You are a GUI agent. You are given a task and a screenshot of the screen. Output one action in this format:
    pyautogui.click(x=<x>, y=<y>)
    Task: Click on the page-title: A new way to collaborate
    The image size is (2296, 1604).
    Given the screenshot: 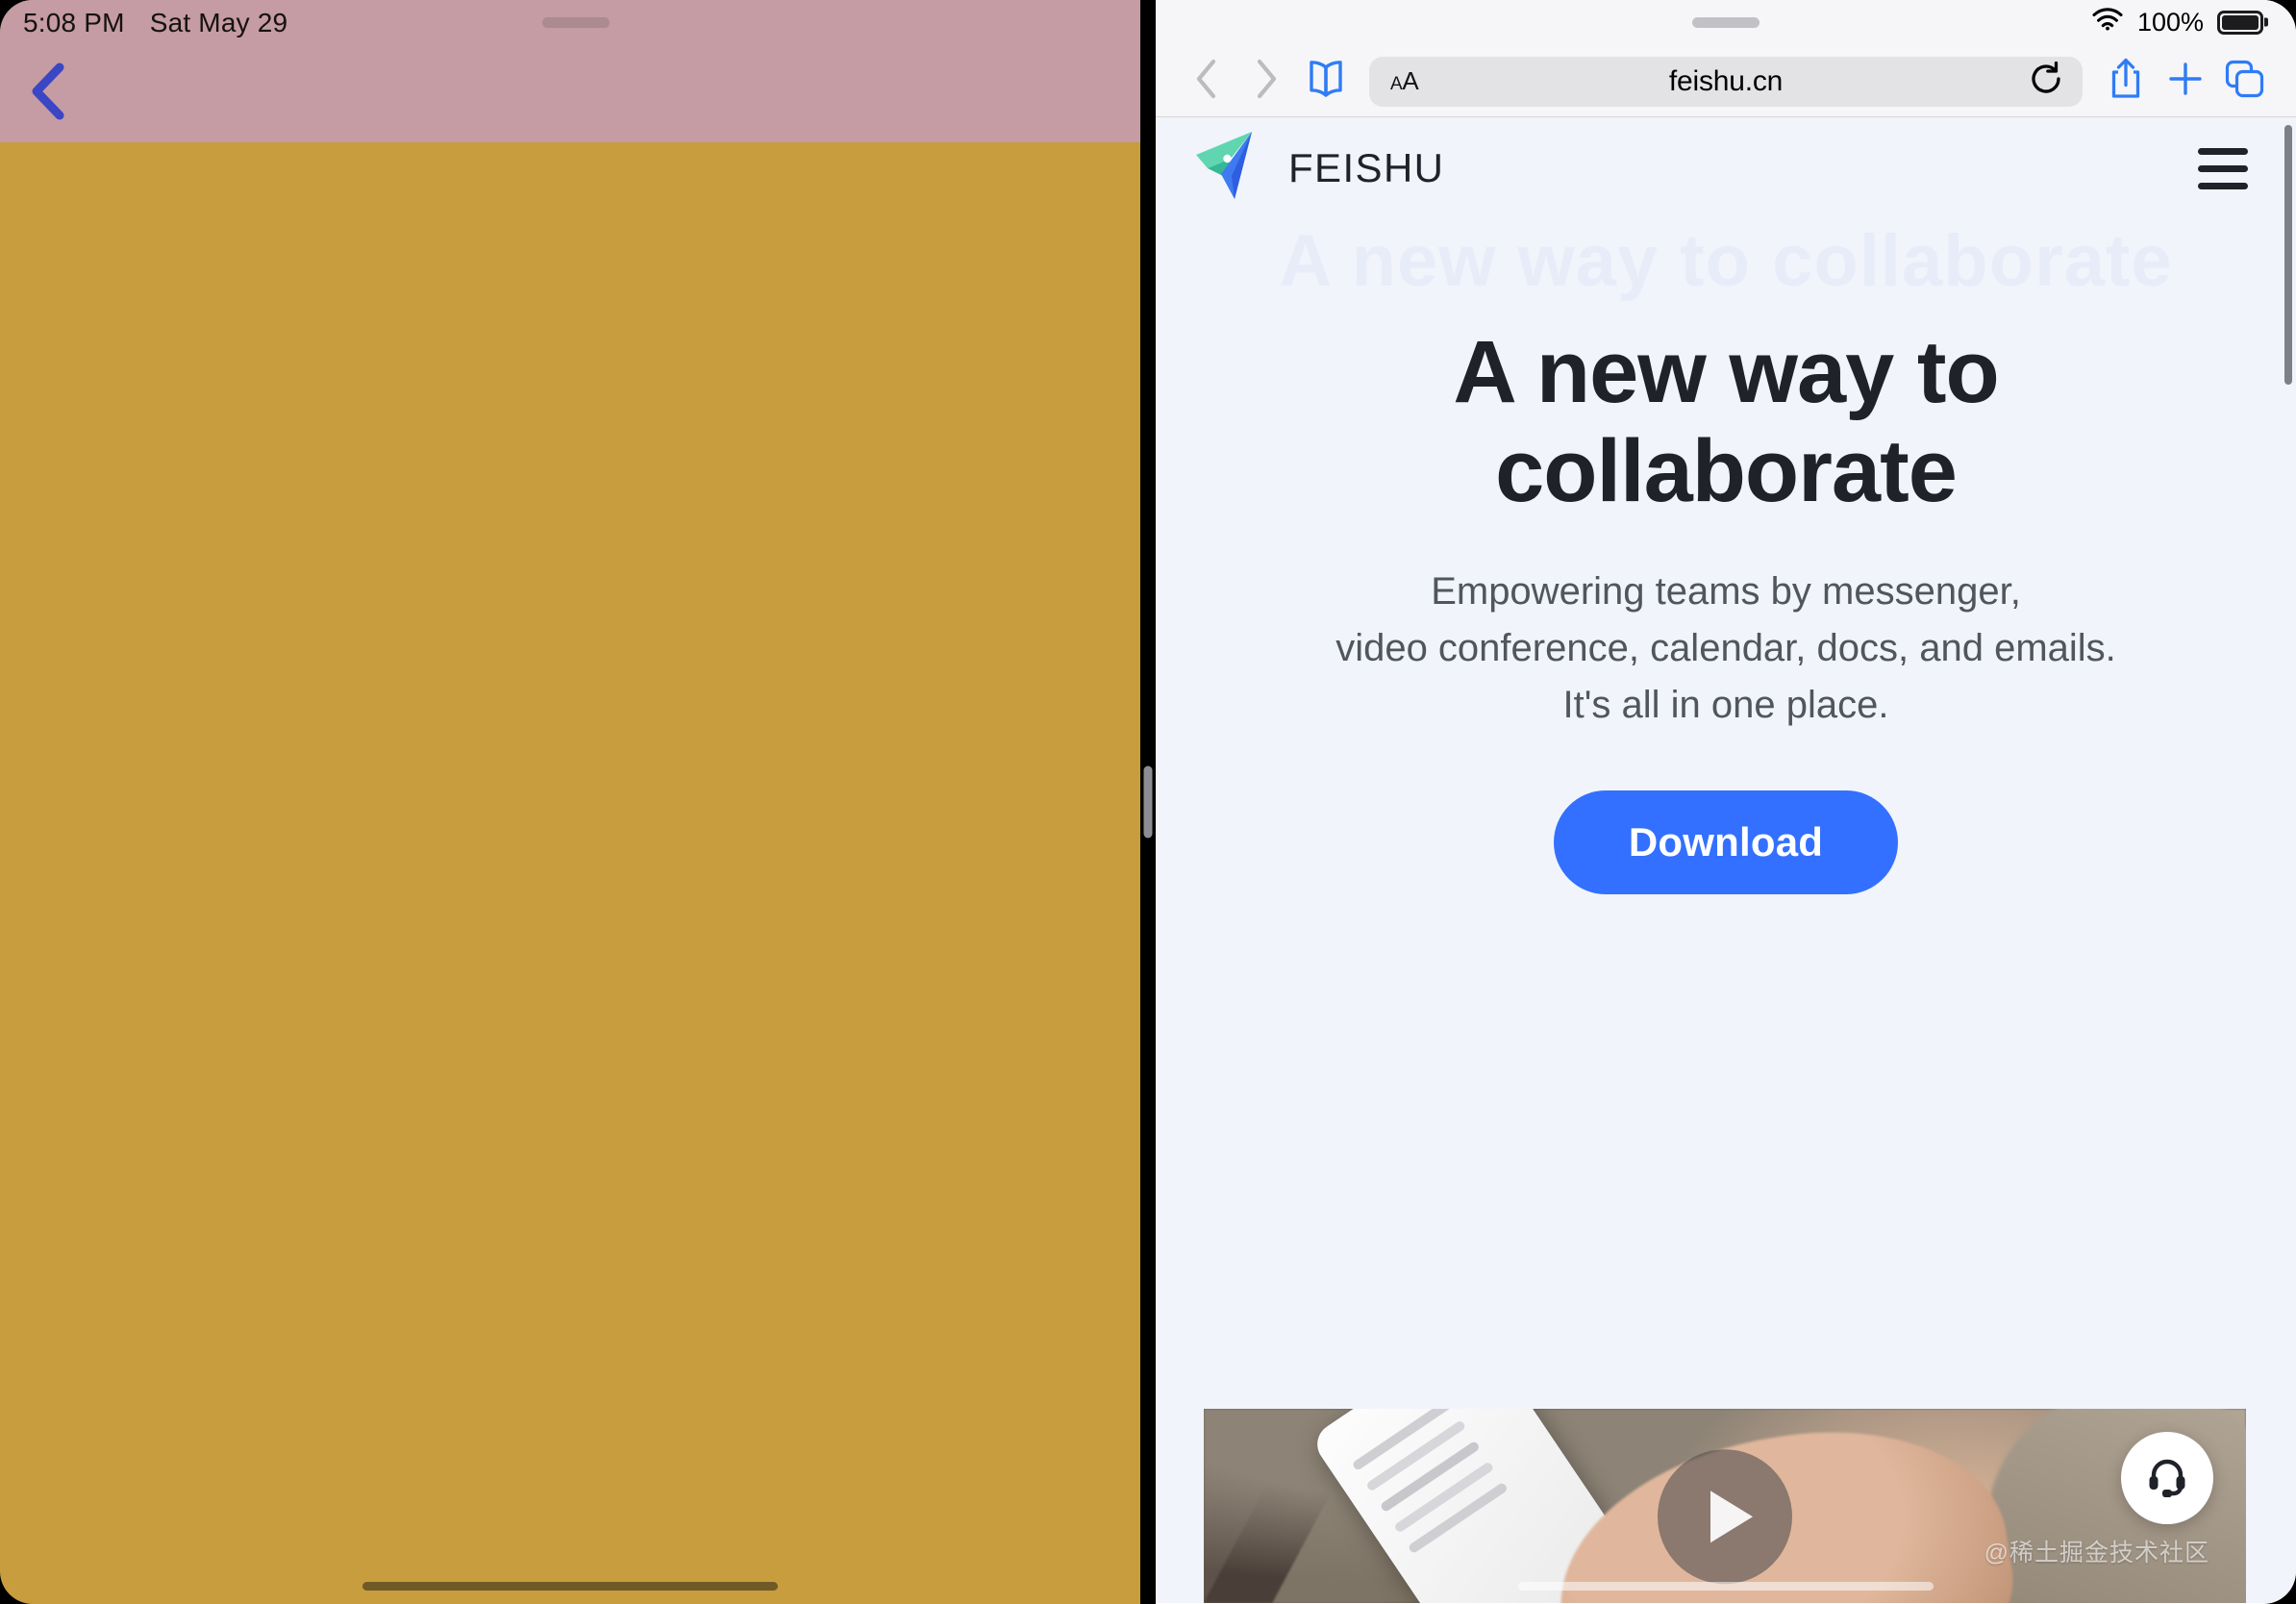 What is the action you would take?
    pyautogui.click(x=1726, y=422)
    